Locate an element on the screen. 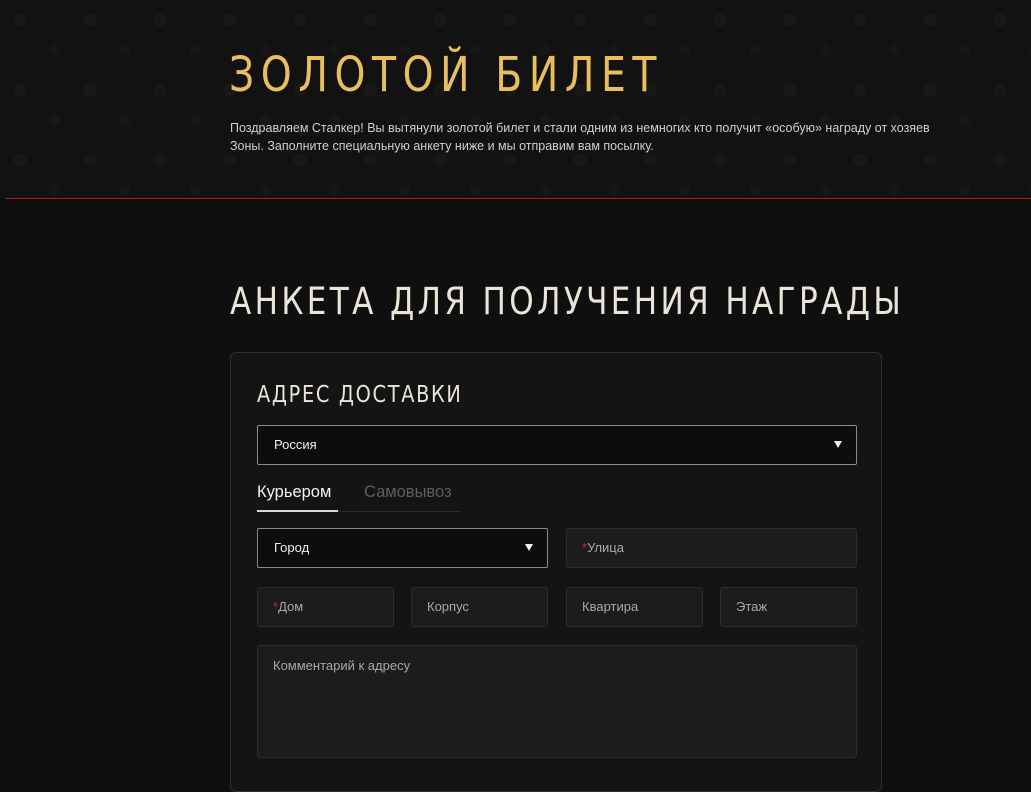 The width and height of the screenshot is (1031, 792). apartment-input: Квартира is located at coordinates (634, 607).